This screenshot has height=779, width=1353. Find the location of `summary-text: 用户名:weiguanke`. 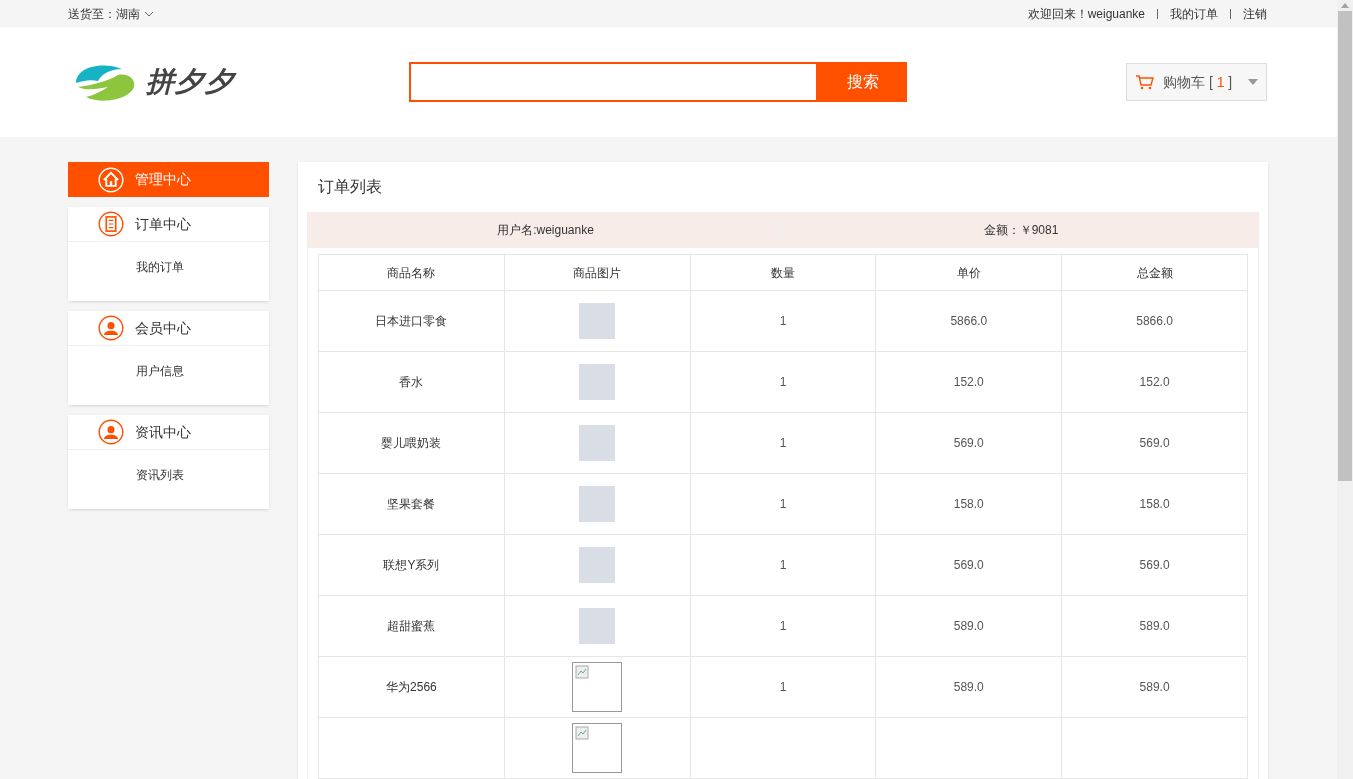

summary-text: 用户名:weiguanke is located at coordinates (545, 230).